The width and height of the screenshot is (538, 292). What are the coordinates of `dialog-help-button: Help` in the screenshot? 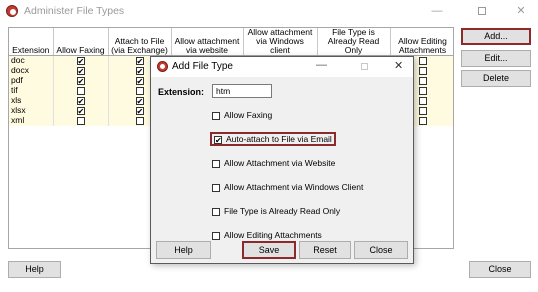 It's located at (183, 250).